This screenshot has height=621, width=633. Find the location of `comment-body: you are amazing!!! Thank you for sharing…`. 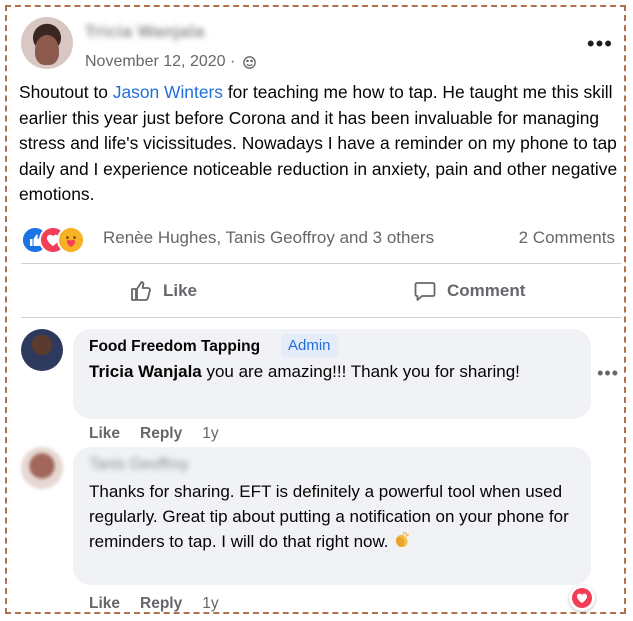

comment-body: you are amazing!!! Thank you for sharing… is located at coordinates (360, 371).